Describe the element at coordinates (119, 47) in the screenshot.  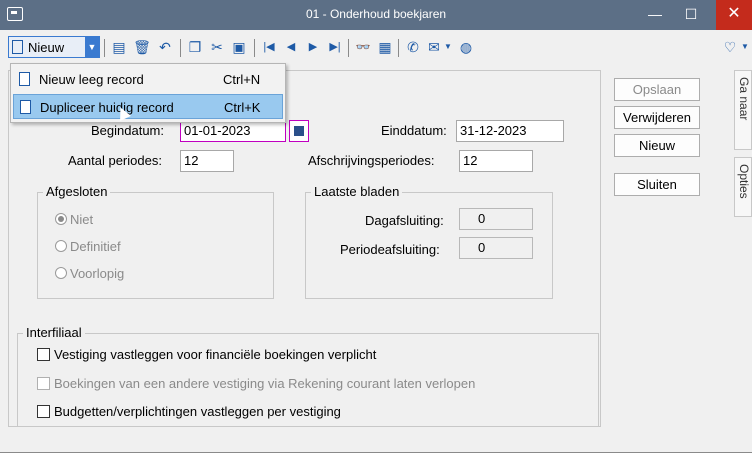
I see `save-icon: ▤` at that location.